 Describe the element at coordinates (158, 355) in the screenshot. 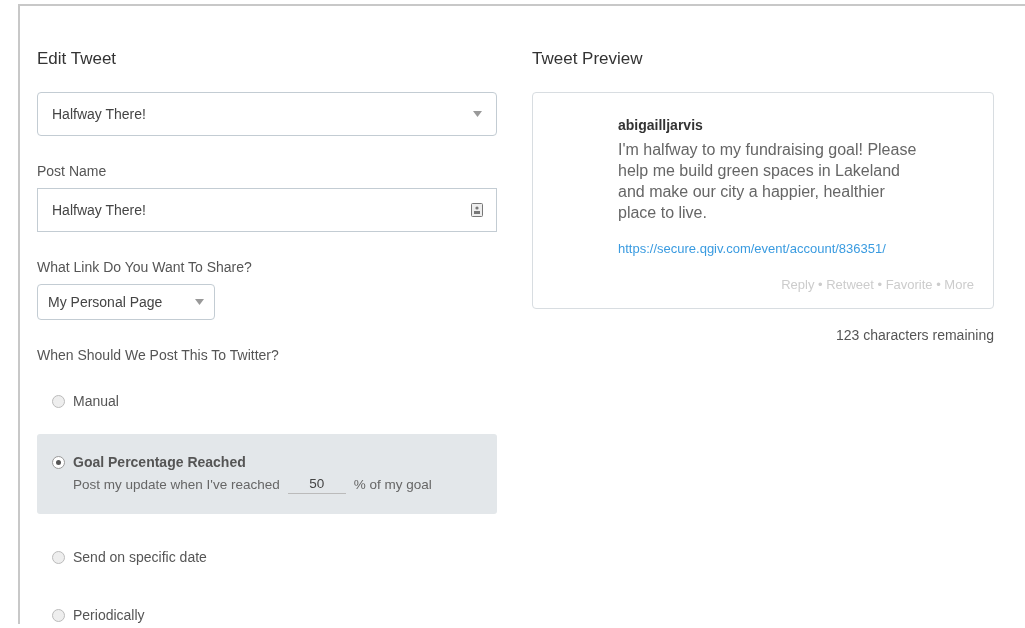

I see `field-label: When Should We Post This To Twitter?` at that location.